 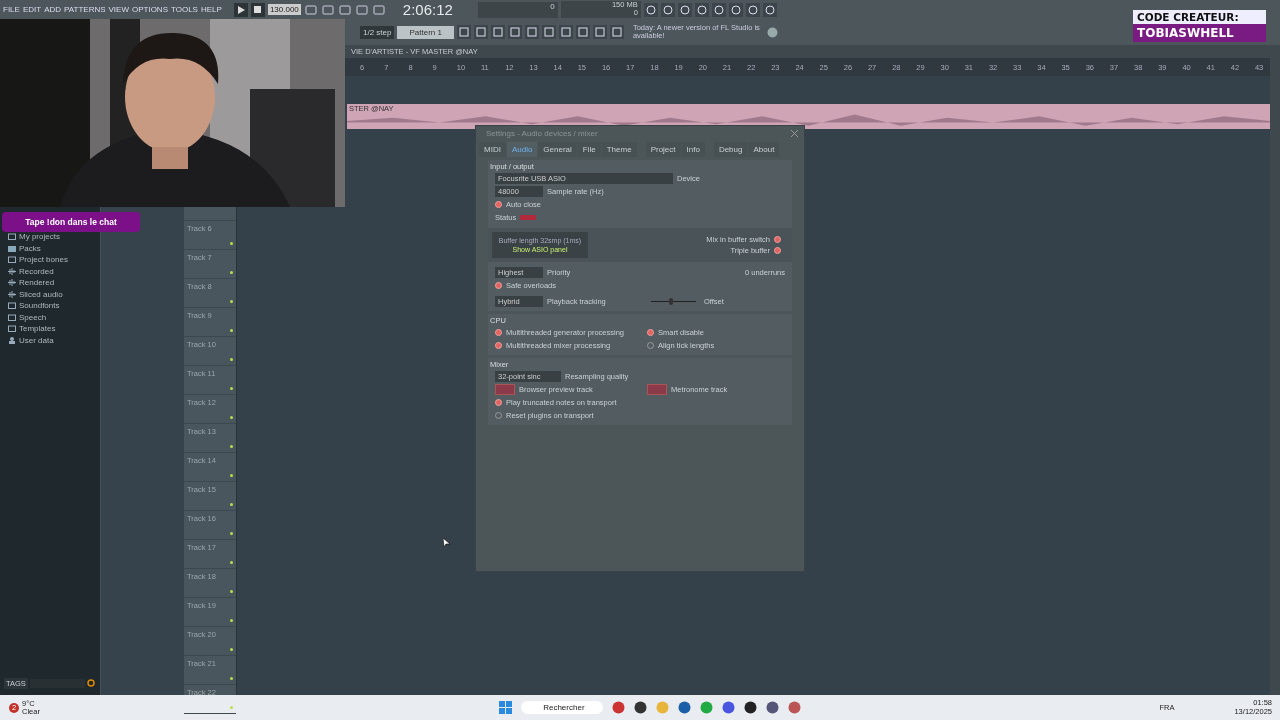 I want to click on settings-tab: Project, so click(x=663, y=149).